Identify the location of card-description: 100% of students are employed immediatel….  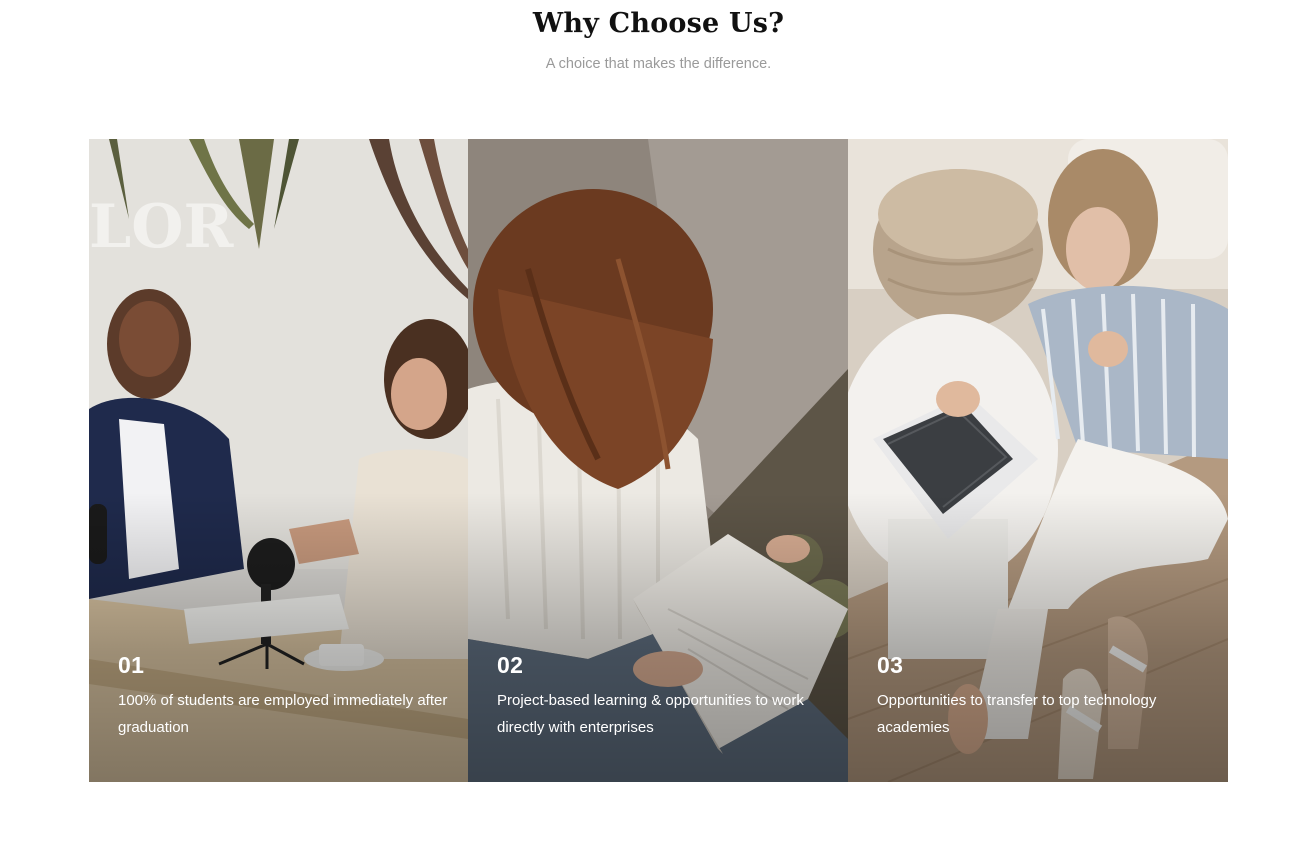
(283, 714).